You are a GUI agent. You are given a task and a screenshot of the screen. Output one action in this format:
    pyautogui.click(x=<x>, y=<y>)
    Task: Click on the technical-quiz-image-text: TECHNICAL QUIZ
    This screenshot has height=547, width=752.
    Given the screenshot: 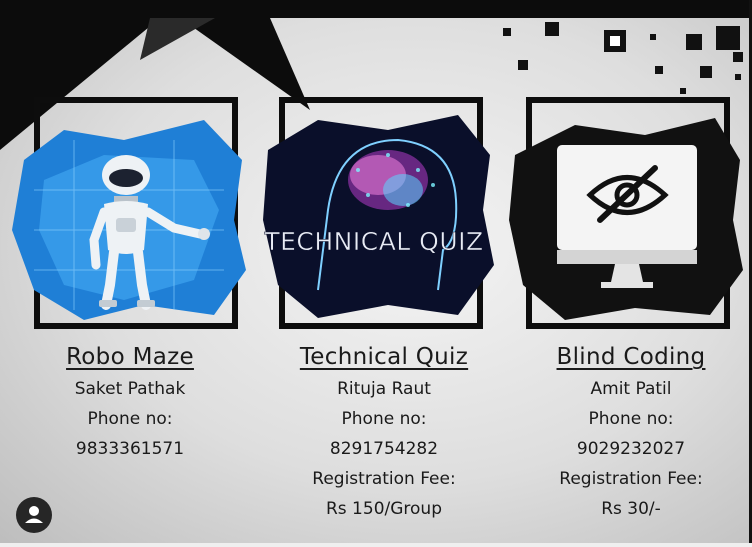 What is the action you would take?
    pyautogui.click(x=373, y=241)
    